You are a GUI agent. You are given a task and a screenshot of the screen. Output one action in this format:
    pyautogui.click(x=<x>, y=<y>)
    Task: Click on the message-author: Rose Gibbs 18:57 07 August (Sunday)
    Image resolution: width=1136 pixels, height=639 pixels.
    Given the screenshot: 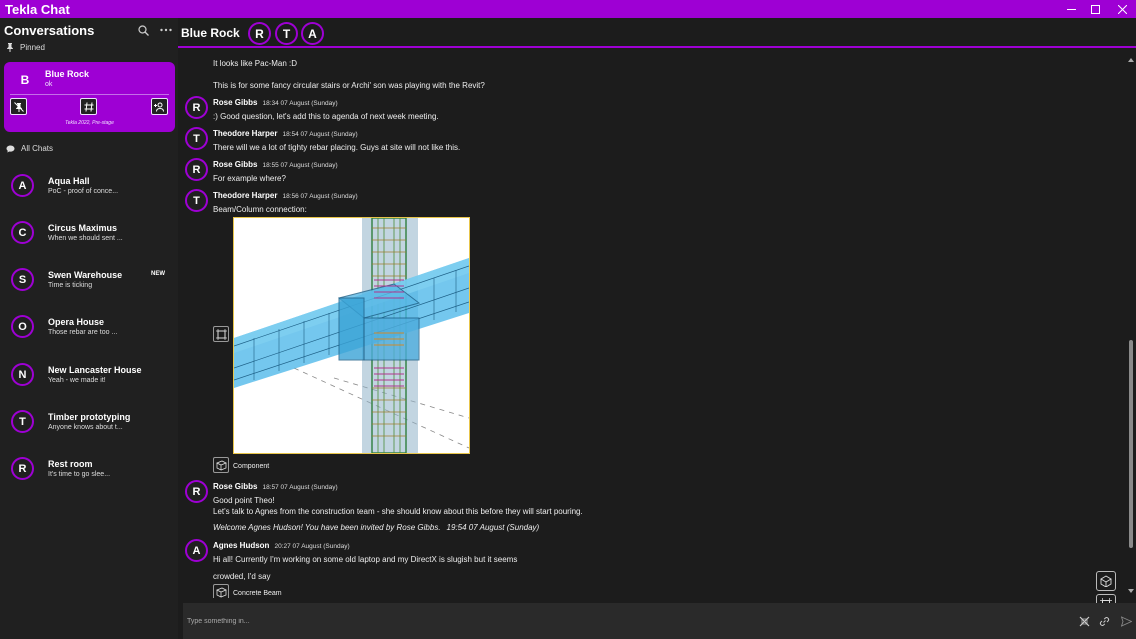 What is the action you would take?
    pyautogui.click(x=275, y=486)
    